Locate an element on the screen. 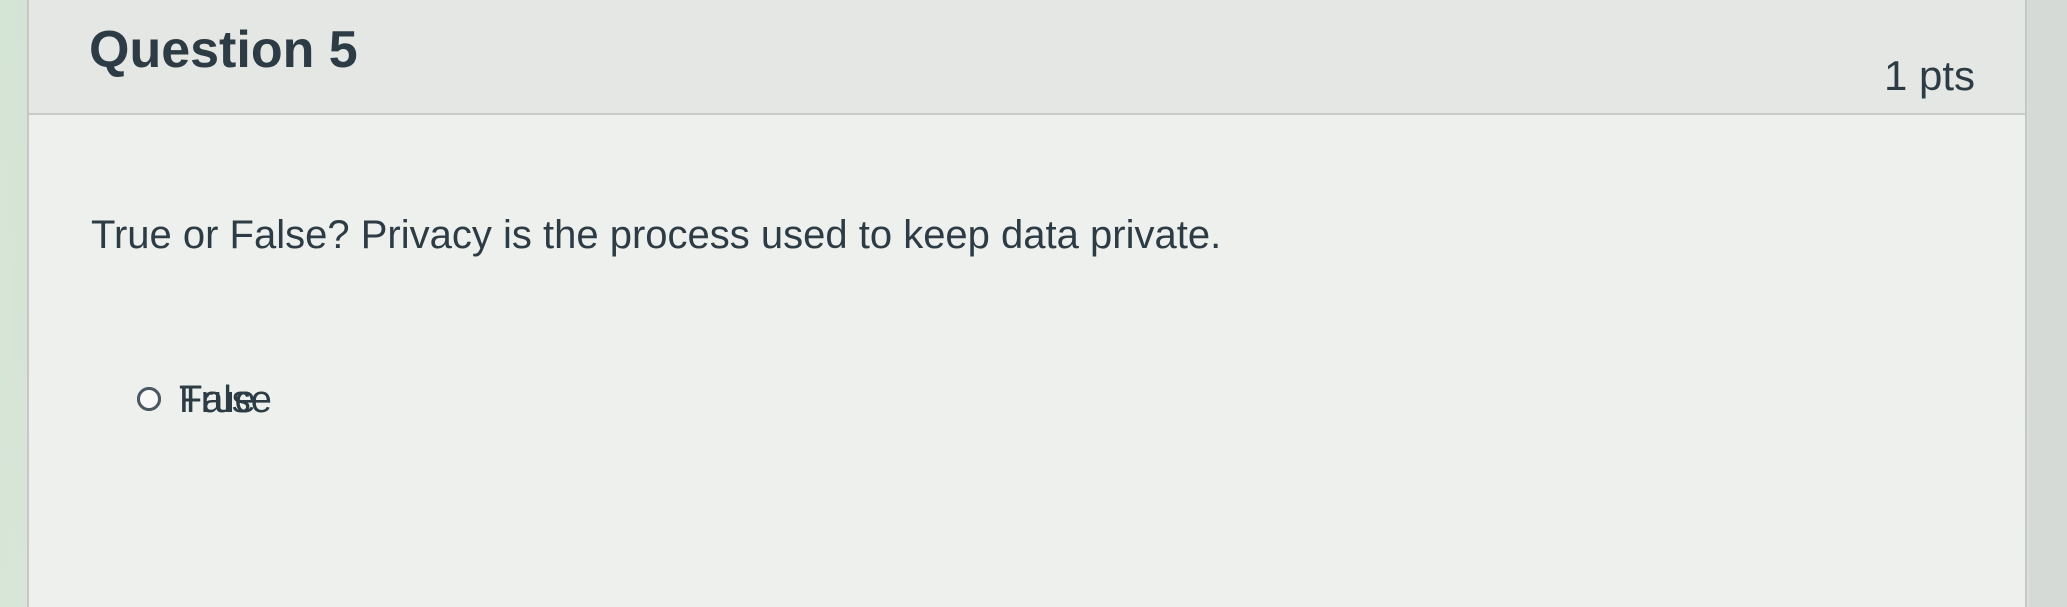 The width and height of the screenshot is (2067, 607). radio-button-false is located at coordinates (149, 399).